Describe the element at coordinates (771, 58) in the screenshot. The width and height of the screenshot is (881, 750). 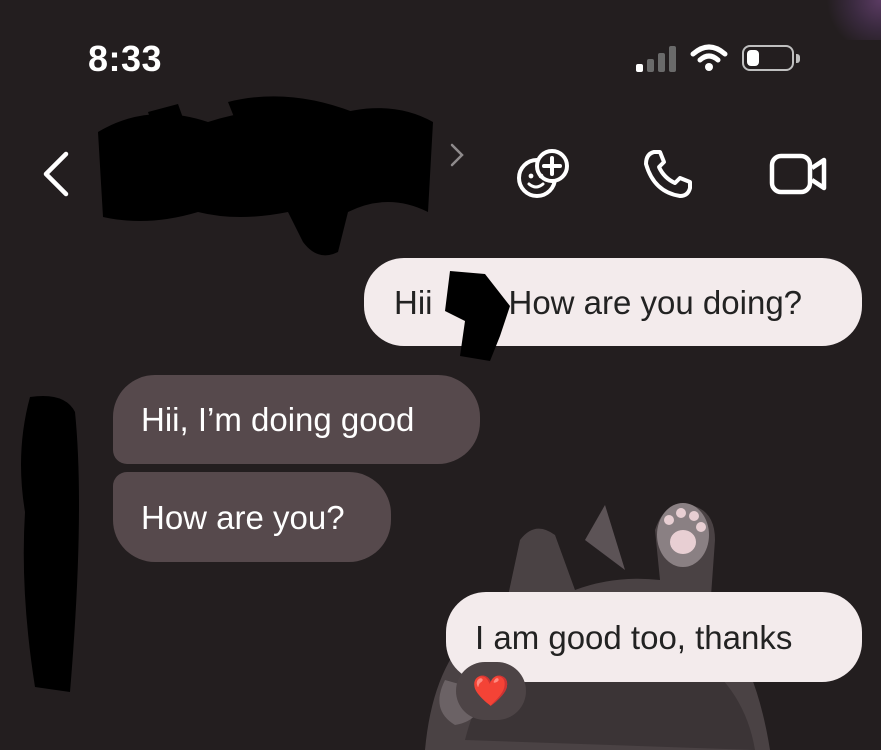
I see `battery-icon` at that location.